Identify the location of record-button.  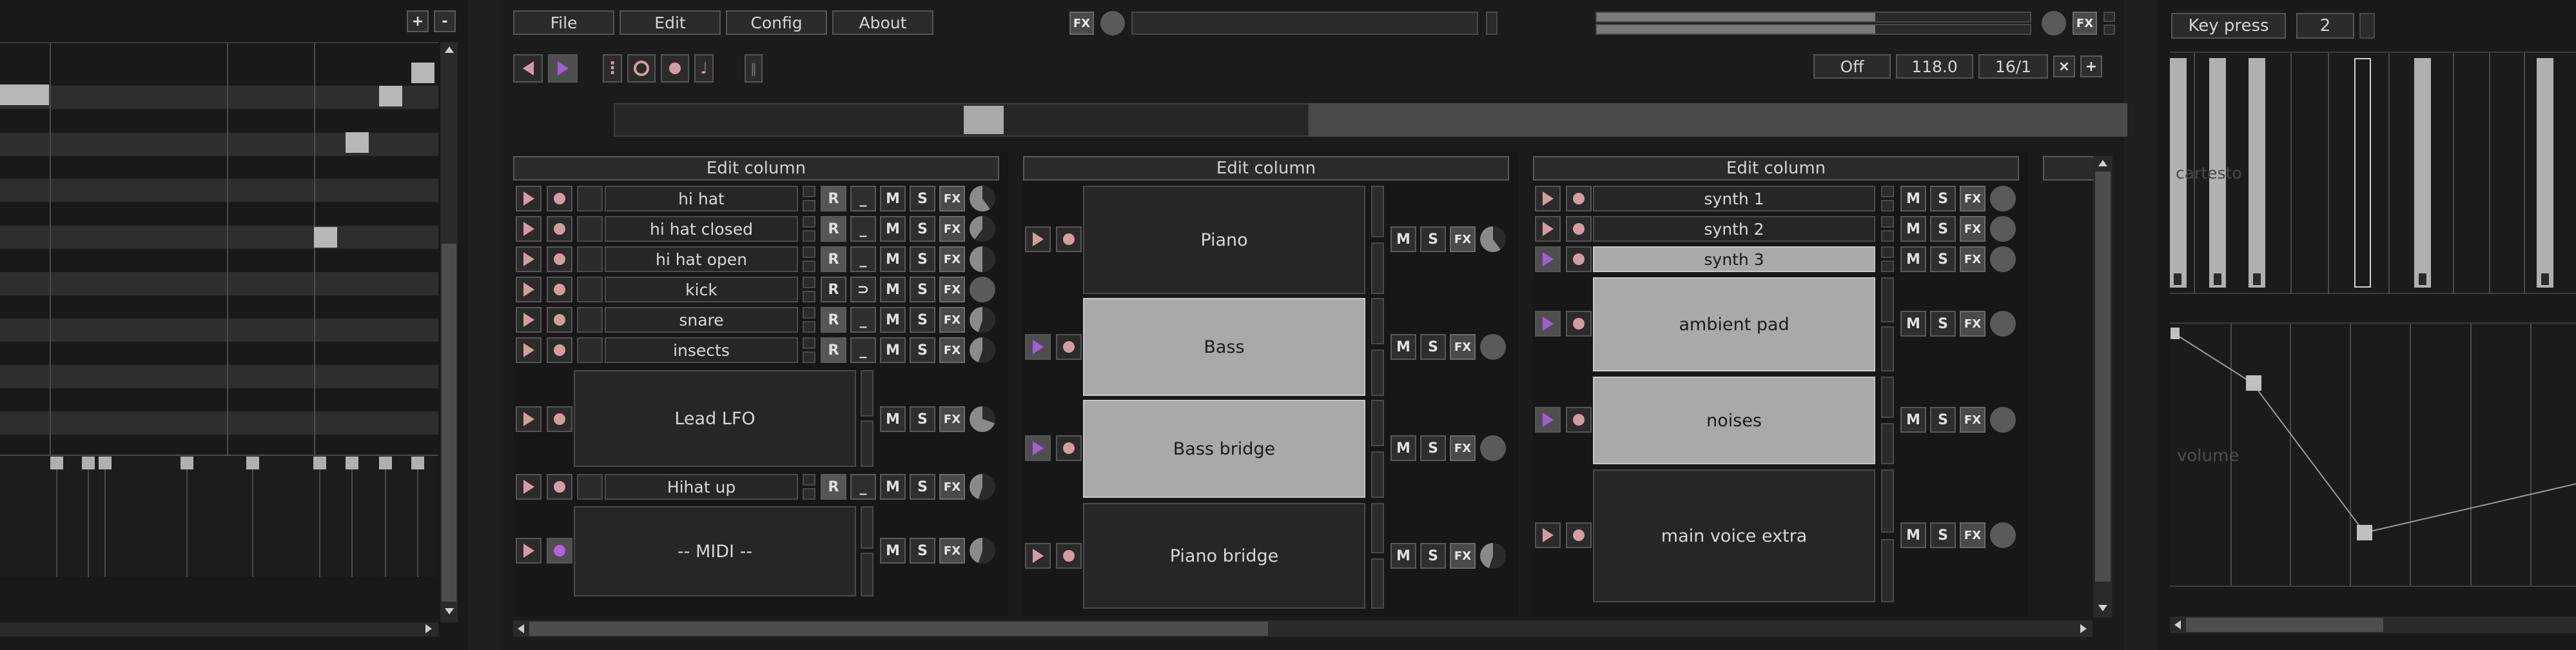
(675, 68).